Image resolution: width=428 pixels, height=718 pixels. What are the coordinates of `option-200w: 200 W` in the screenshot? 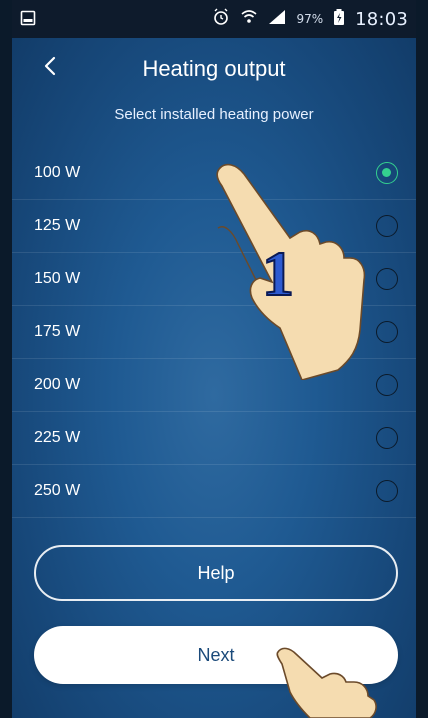 It's located at (214, 385).